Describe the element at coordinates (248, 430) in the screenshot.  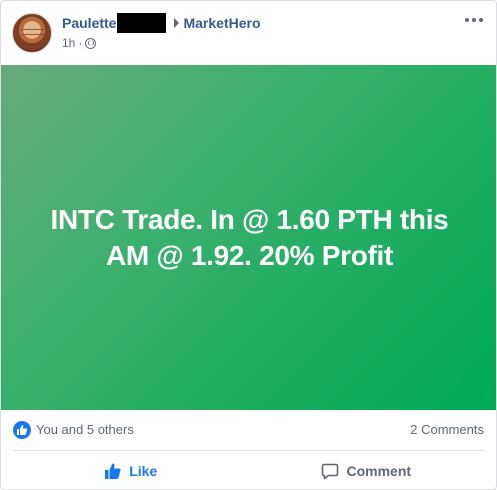
I see `post-stats: You and 5 others 2 Comments` at that location.